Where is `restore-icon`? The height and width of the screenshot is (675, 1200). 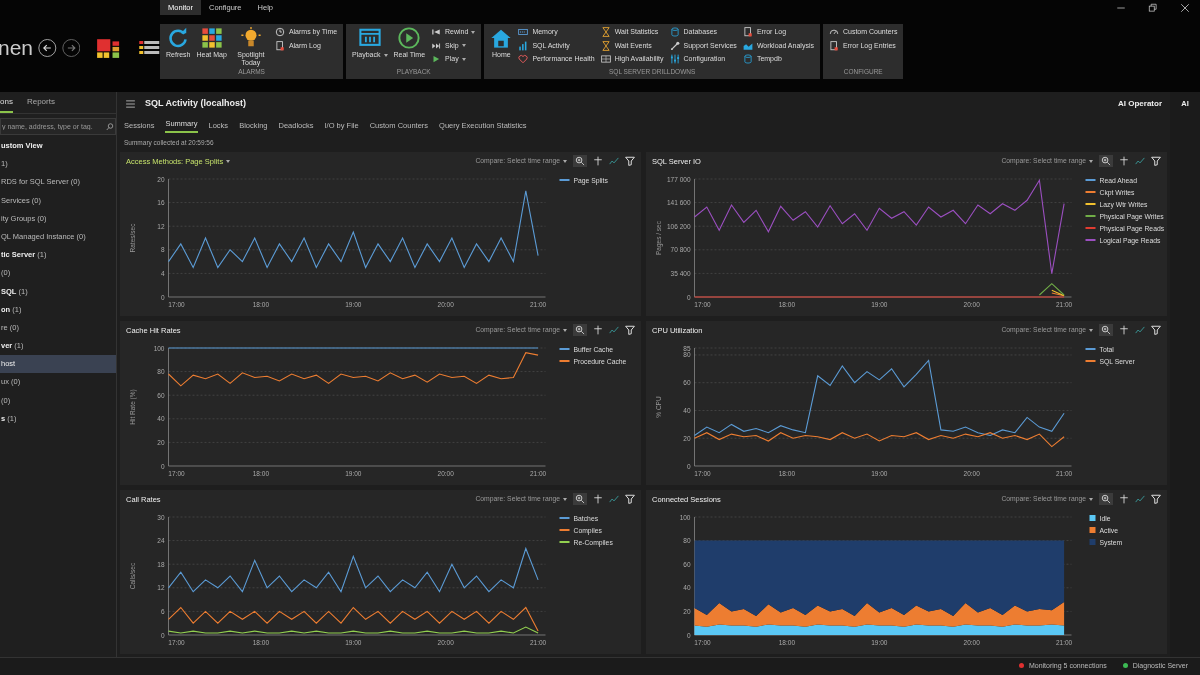
restore-icon is located at coordinates (1153, 8).